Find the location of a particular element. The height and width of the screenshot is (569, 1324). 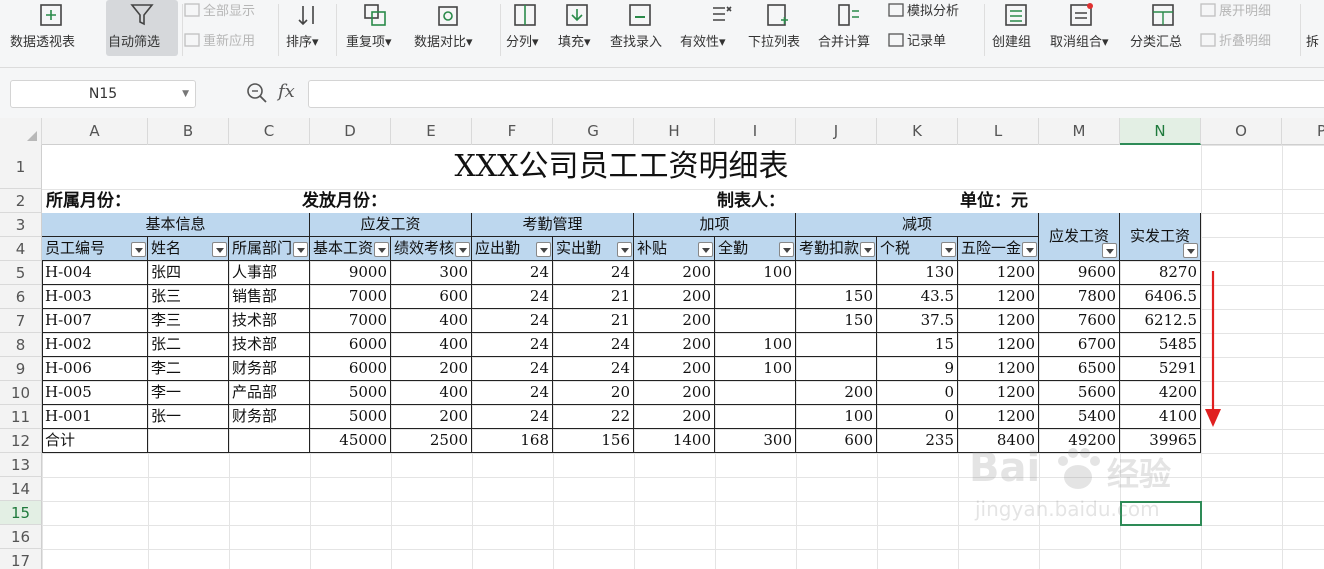

total-cell: 45000 is located at coordinates (350, 441).